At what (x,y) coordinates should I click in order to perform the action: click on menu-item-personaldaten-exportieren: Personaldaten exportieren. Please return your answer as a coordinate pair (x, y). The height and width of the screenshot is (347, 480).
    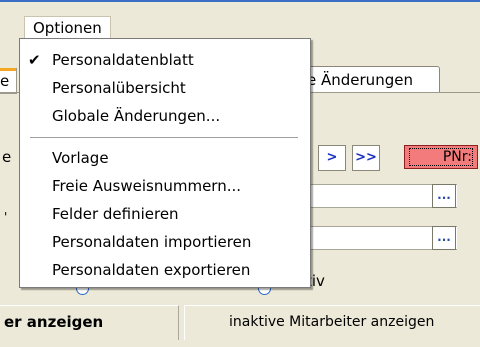
    Looking at the image, I should click on (165, 271).